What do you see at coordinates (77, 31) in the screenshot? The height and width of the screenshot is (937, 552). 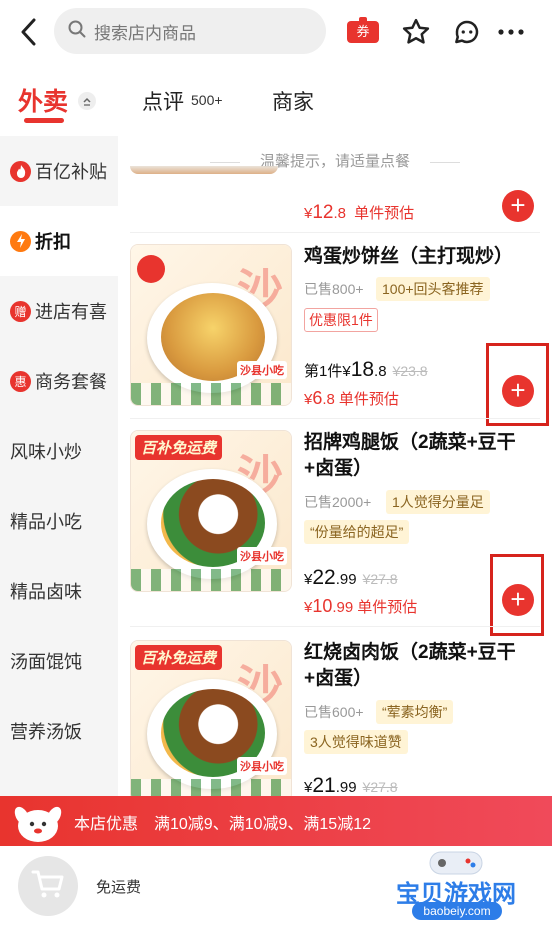 I see `search-icon` at bounding box center [77, 31].